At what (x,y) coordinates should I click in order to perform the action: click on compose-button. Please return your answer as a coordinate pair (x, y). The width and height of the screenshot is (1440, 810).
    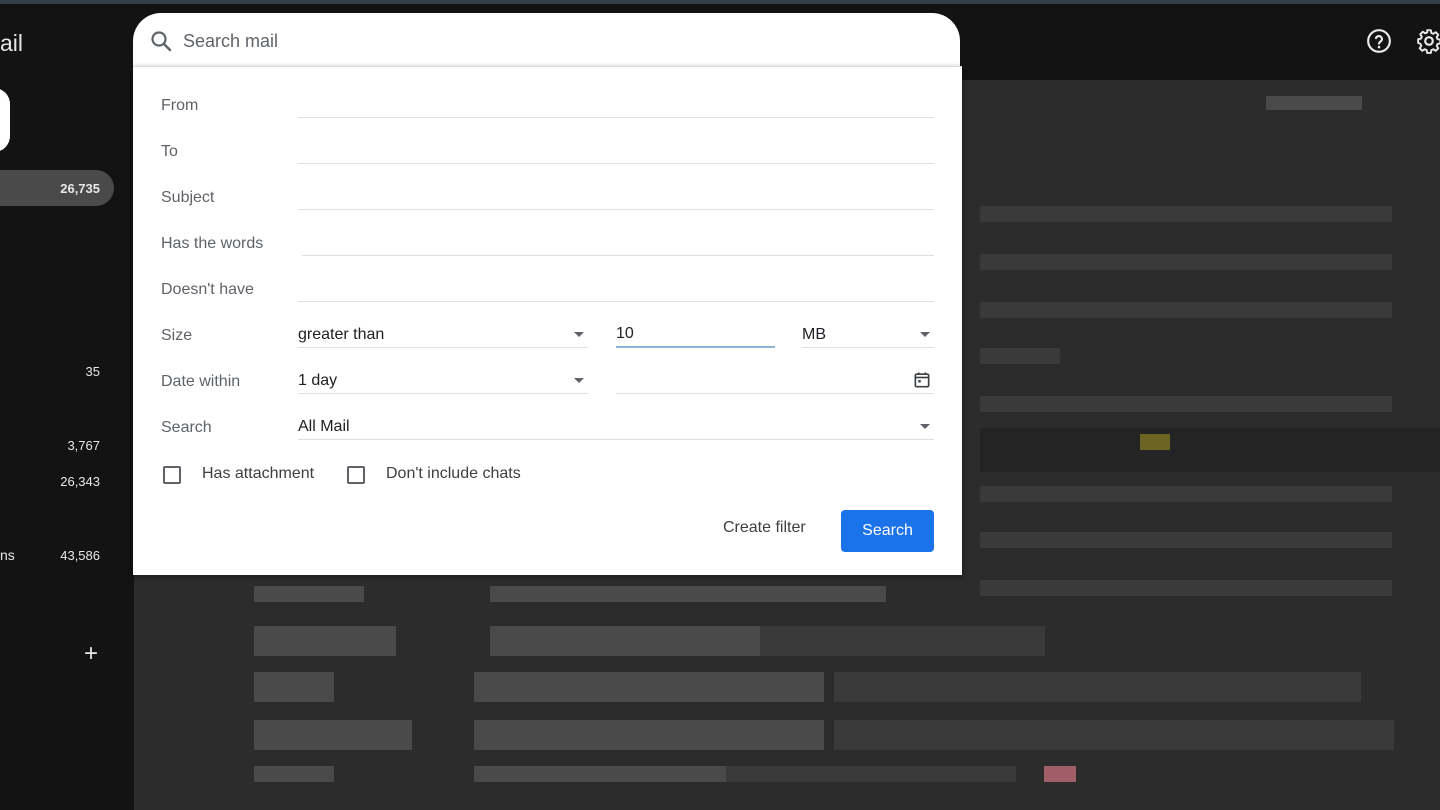
    Looking at the image, I should click on (5, 120).